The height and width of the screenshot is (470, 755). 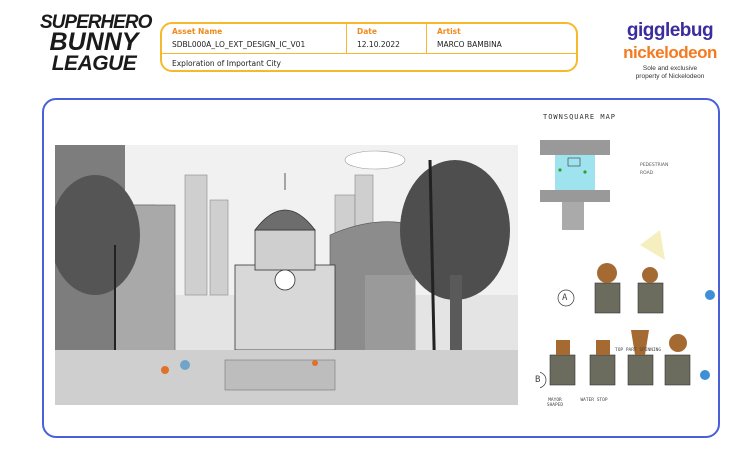 What do you see at coordinates (469, 44) in the screenshot?
I see `artist-value: MARCO BAMBINA` at bounding box center [469, 44].